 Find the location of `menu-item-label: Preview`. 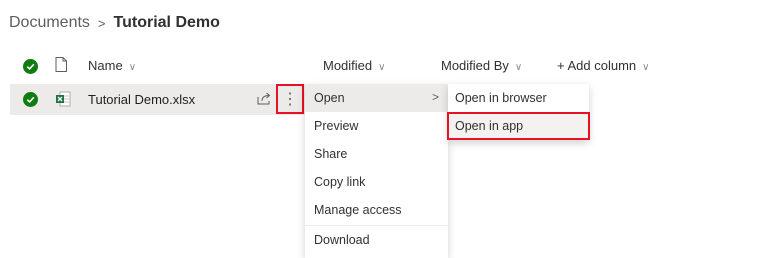

menu-item-label: Preview is located at coordinates (336, 126).